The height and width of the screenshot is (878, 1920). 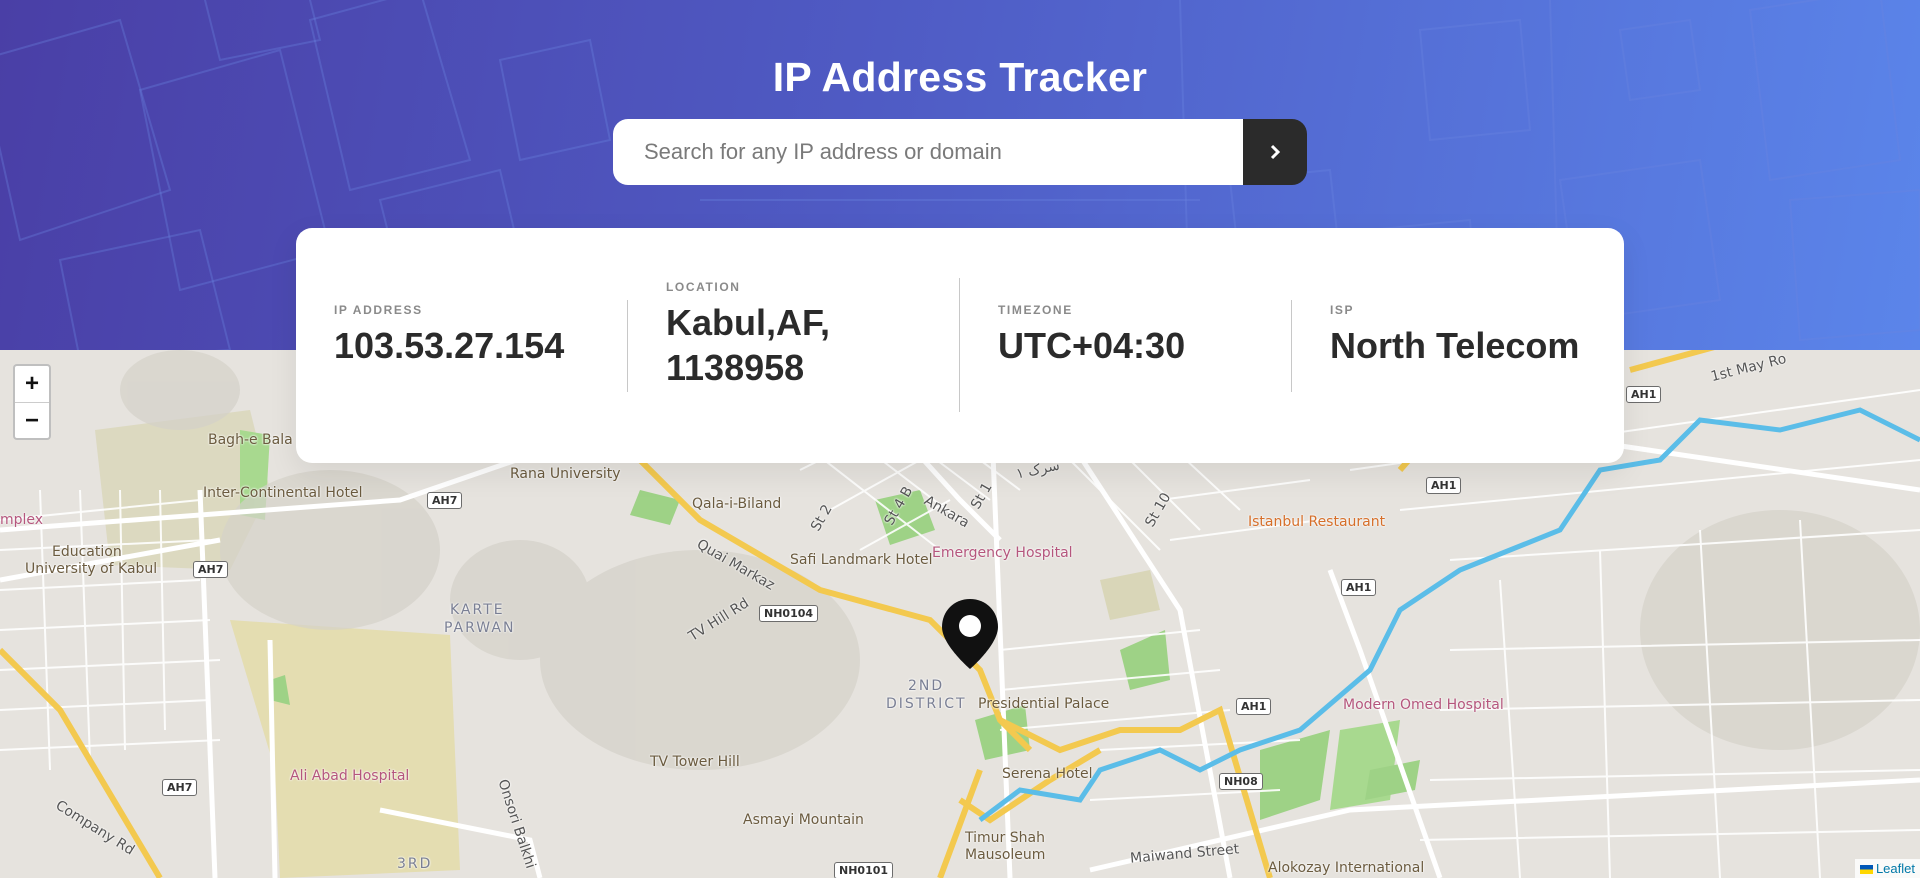 What do you see at coordinates (480, 628) in the screenshot?
I see `map-label: PARWAN` at bounding box center [480, 628].